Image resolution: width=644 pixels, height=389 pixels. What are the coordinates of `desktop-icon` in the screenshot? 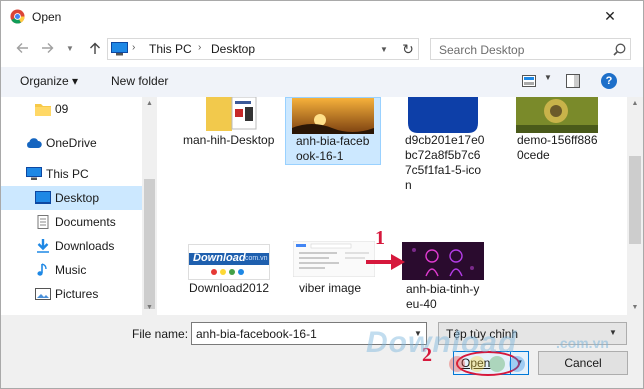 It's located at (43, 197).